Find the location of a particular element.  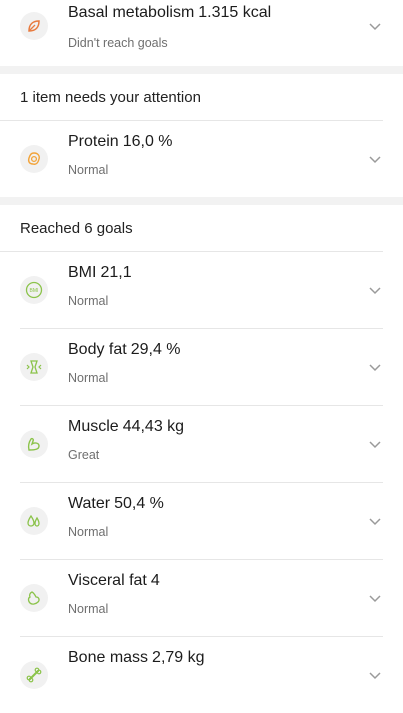

metric-text: Body fat 29,4 % Normal is located at coordinates (124, 363).